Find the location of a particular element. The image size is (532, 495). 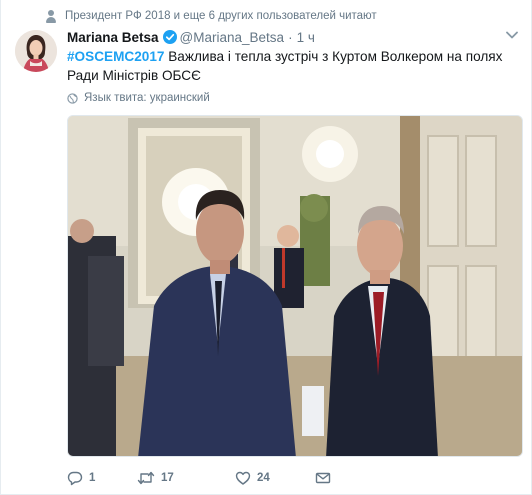

avatar-image is located at coordinates (36, 51).